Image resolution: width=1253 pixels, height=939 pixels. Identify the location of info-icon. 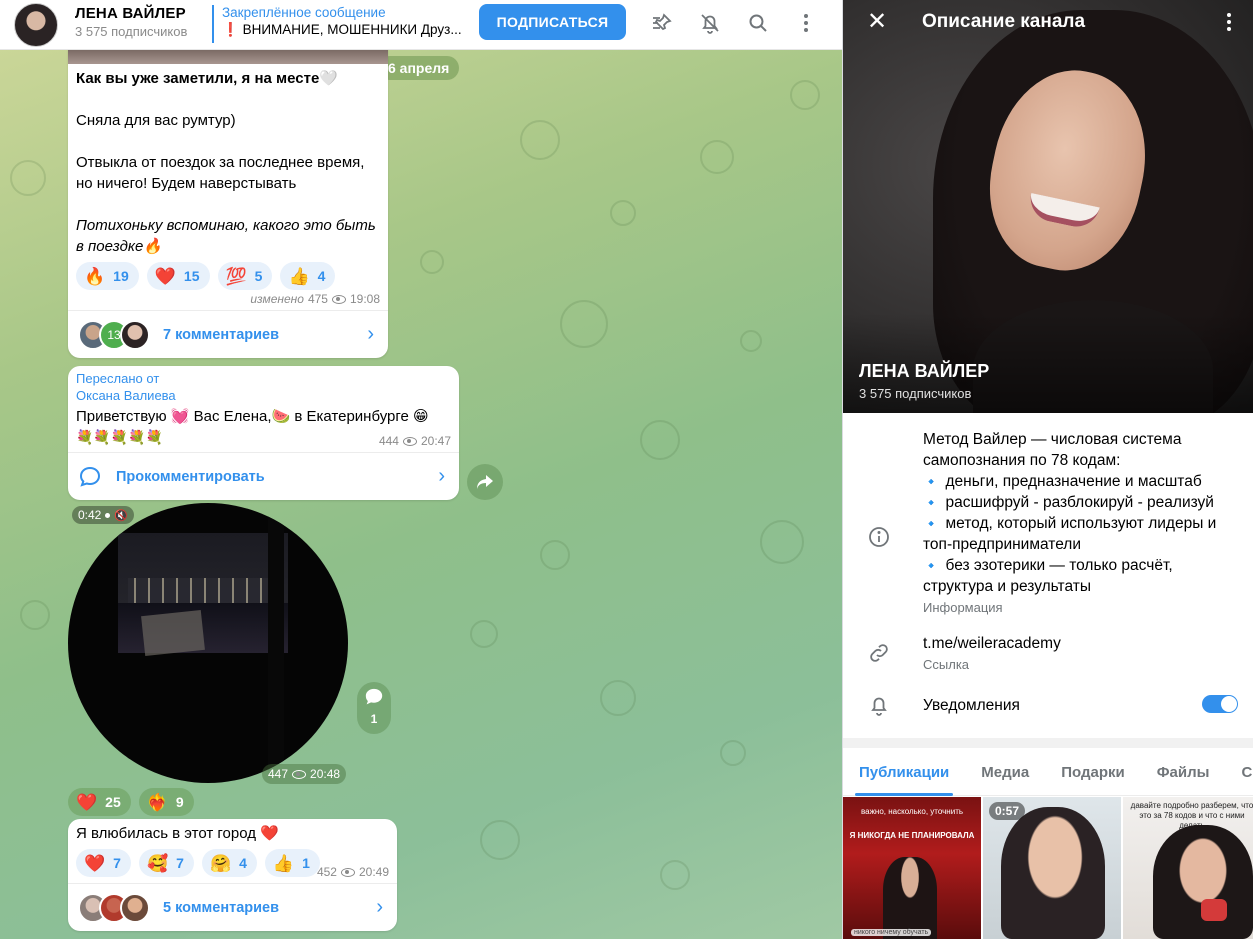
(879, 537).